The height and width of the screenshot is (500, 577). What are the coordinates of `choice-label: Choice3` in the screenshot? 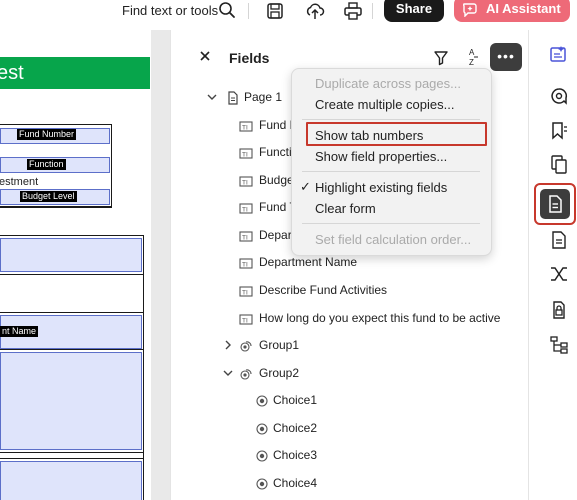 It's located at (295, 455).